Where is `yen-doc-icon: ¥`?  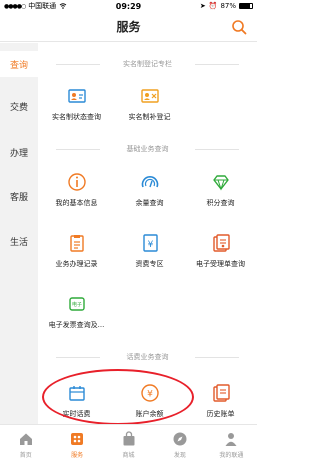 yen-doc-icon: ¥ is located at coordinates (150, 243).